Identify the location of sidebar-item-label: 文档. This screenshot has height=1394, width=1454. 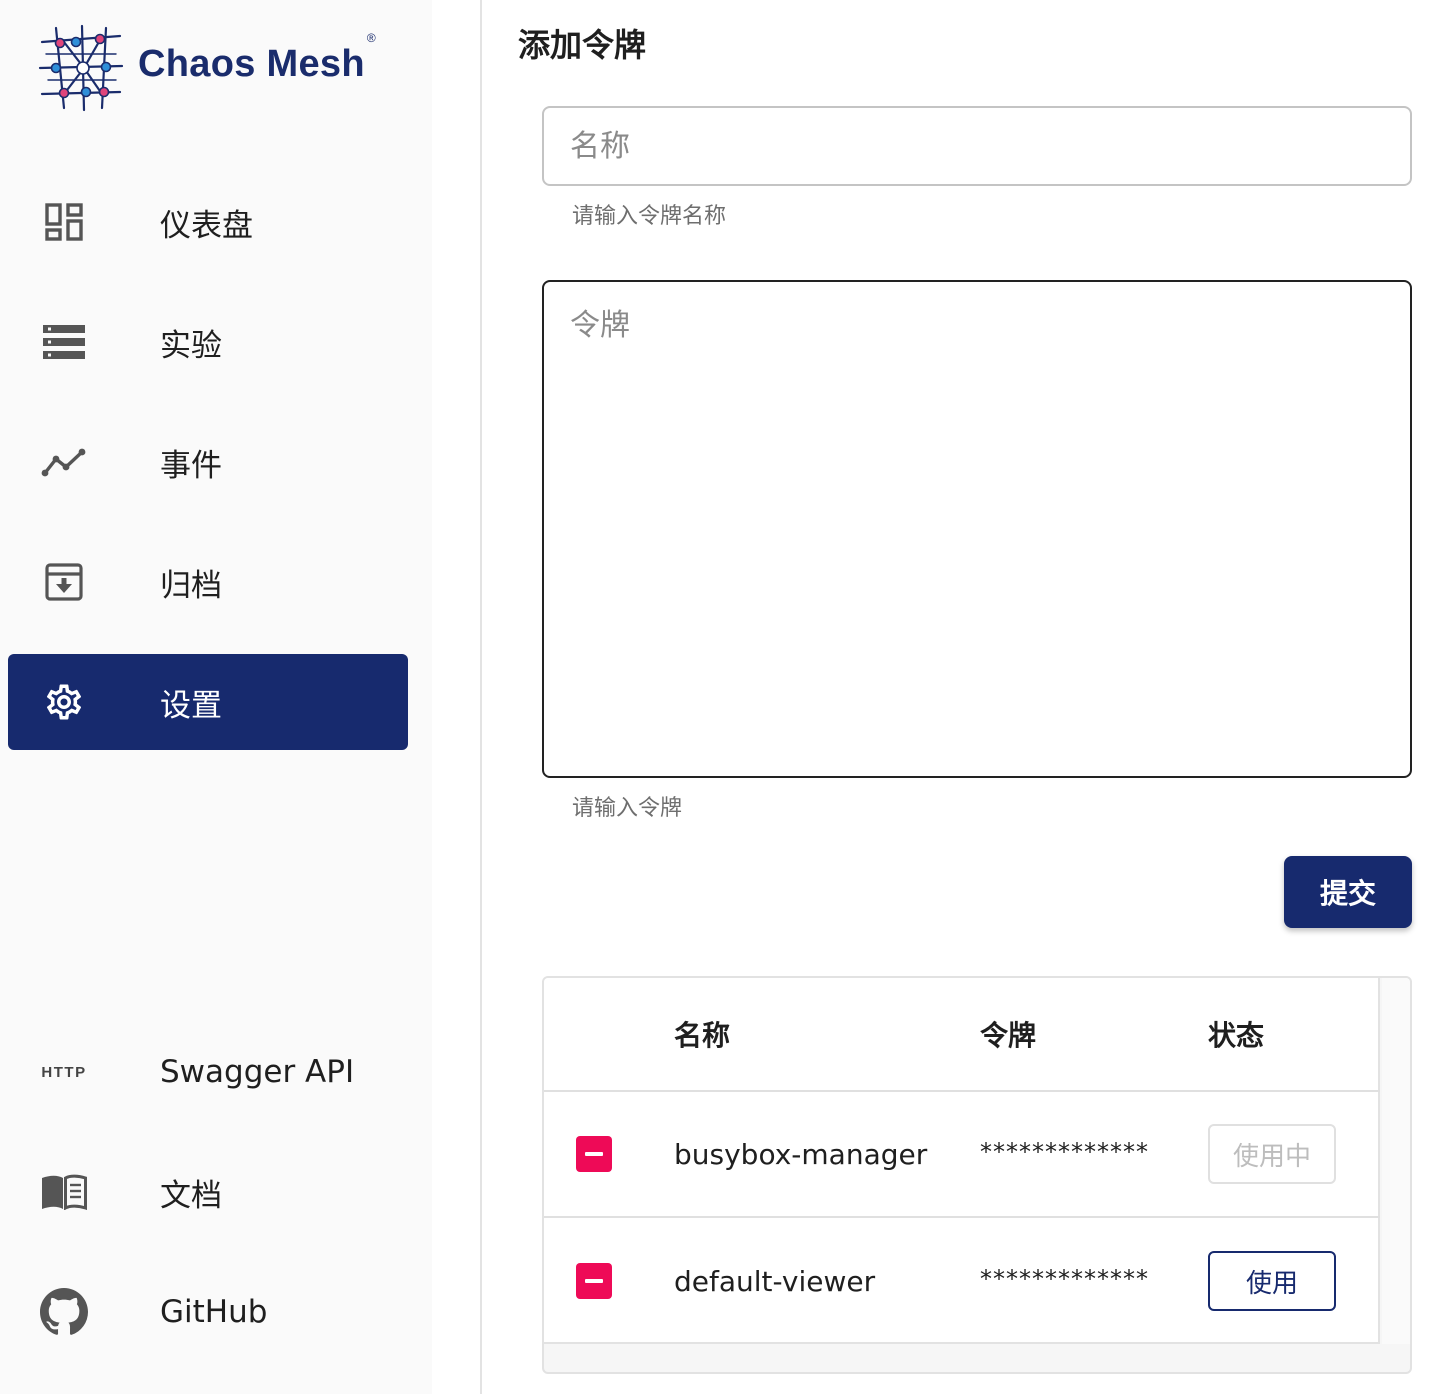
(191, 1195).